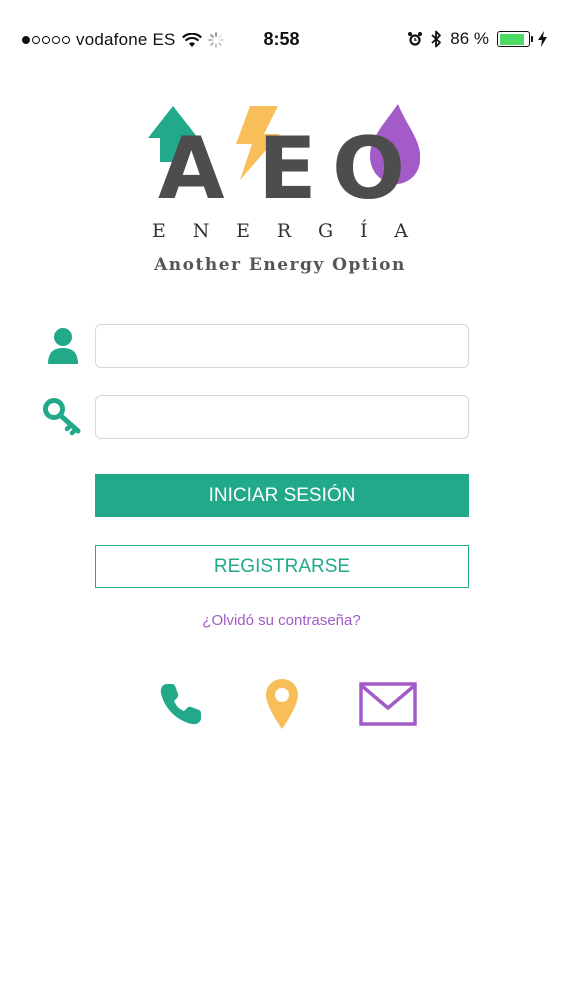 The width and height of the screenshot is (563, 1000). I want to click on charging-bolt-icon, so click(542, 39).